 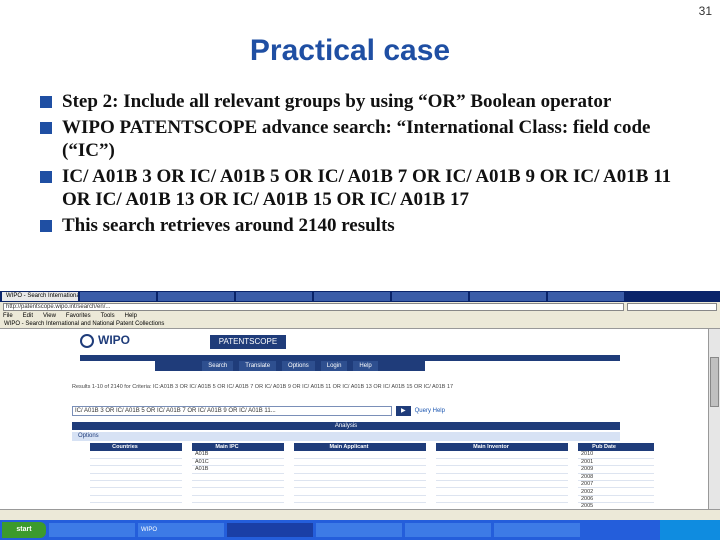 I want to click on table-cell-label: 2002, so click(x=604, y=491).